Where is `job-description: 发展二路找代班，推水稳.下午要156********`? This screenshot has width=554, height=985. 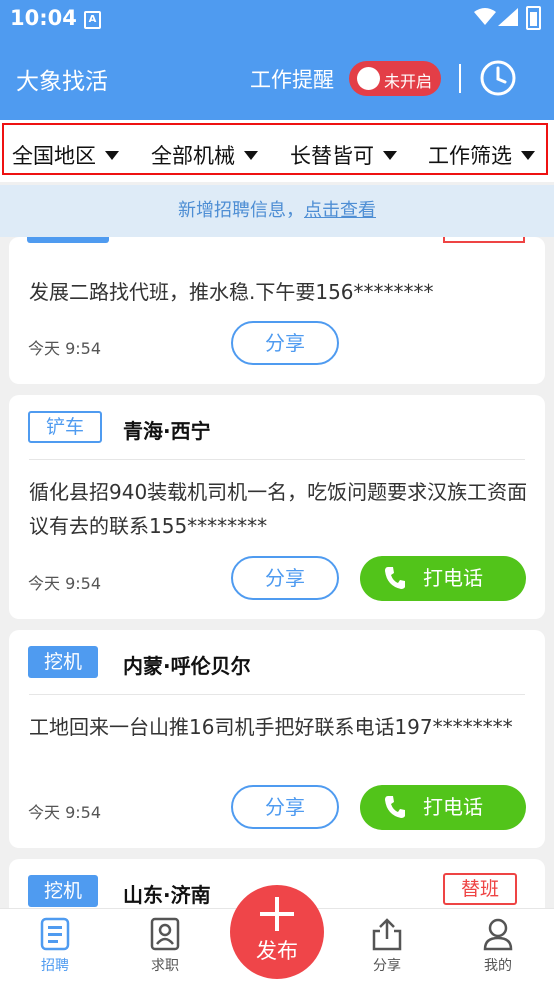 job-description: 发展二路找代班，推水稳.下午要156******** is located at coordinates (231, 292).